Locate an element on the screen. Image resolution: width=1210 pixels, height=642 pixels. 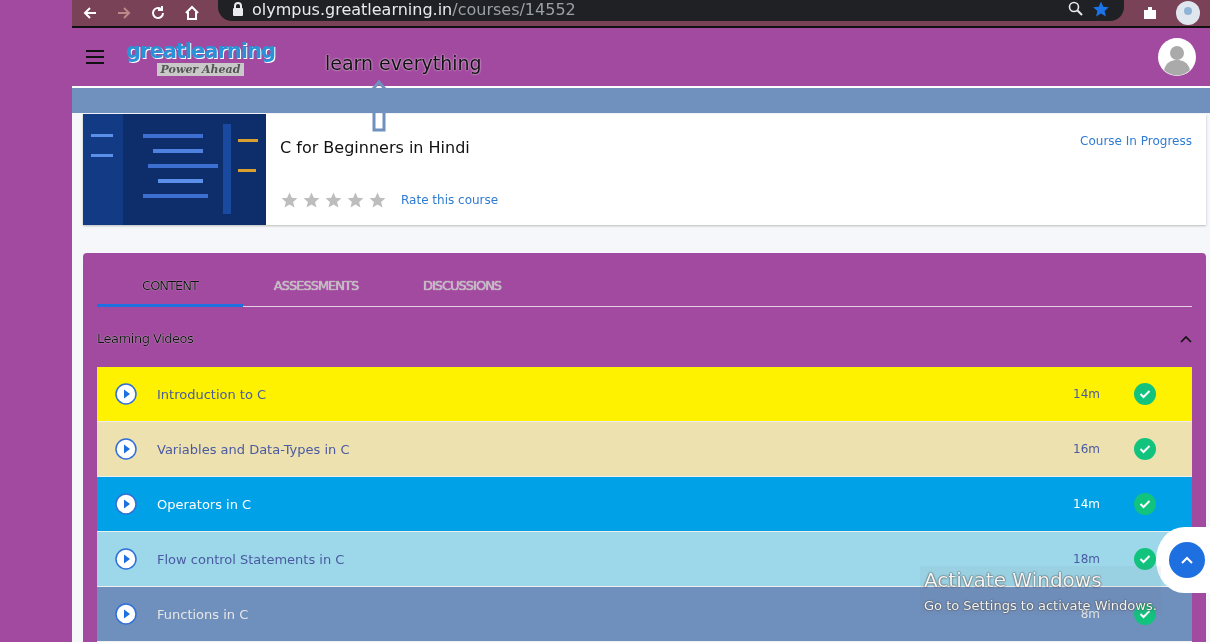
video-duration: 16m is located at coordinates (1086, 449).